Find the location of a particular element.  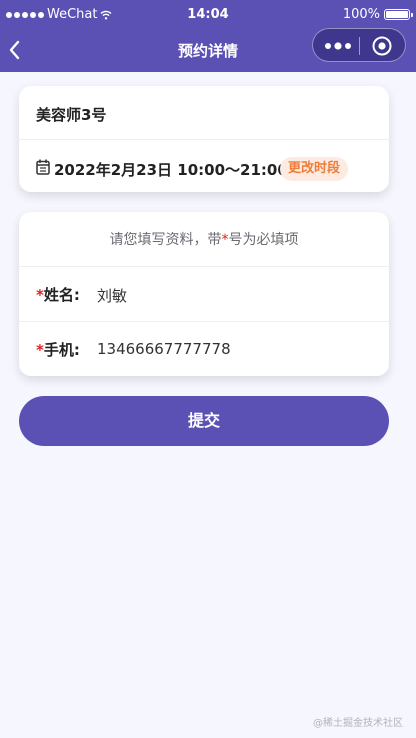

appointment-datetime: 2022年2月23日 10:00～21:00 is located at coordinates (171, 170).